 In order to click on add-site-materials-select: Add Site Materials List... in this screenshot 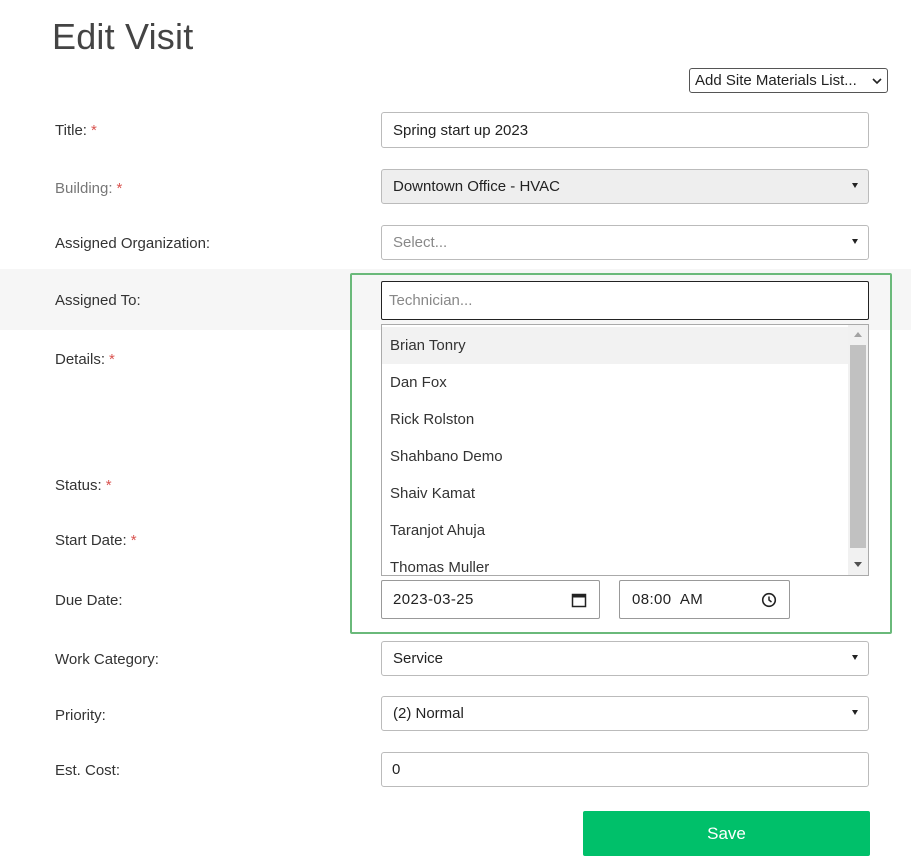, I will do `click(788, 80)`.